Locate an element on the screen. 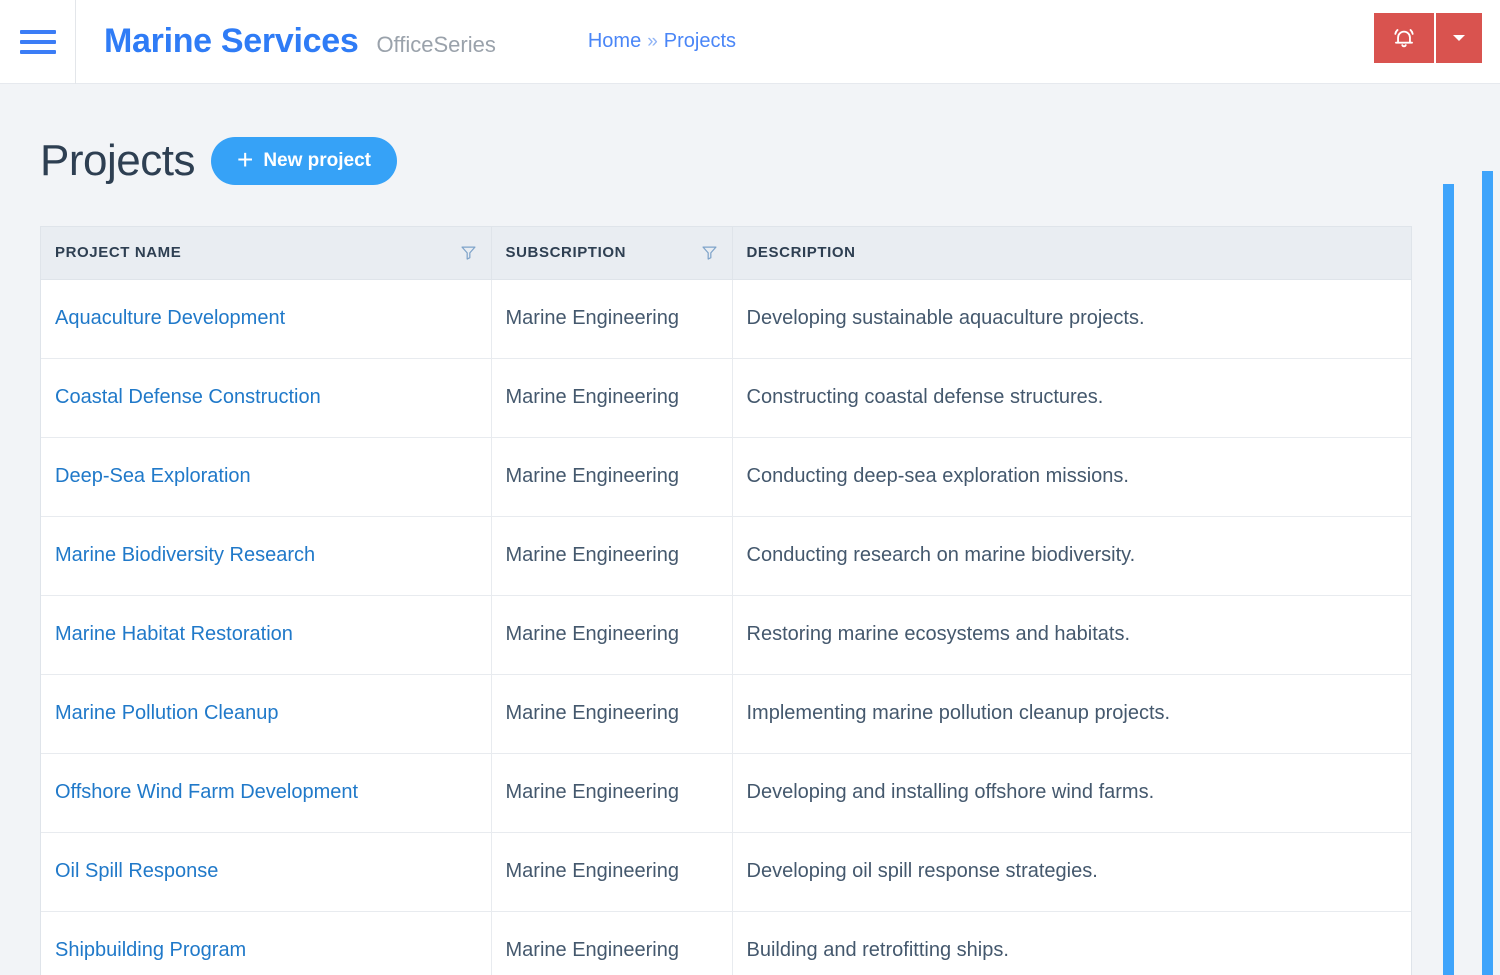  brand: Marine Services OfficeSeries is located at coordinates (286, 41).